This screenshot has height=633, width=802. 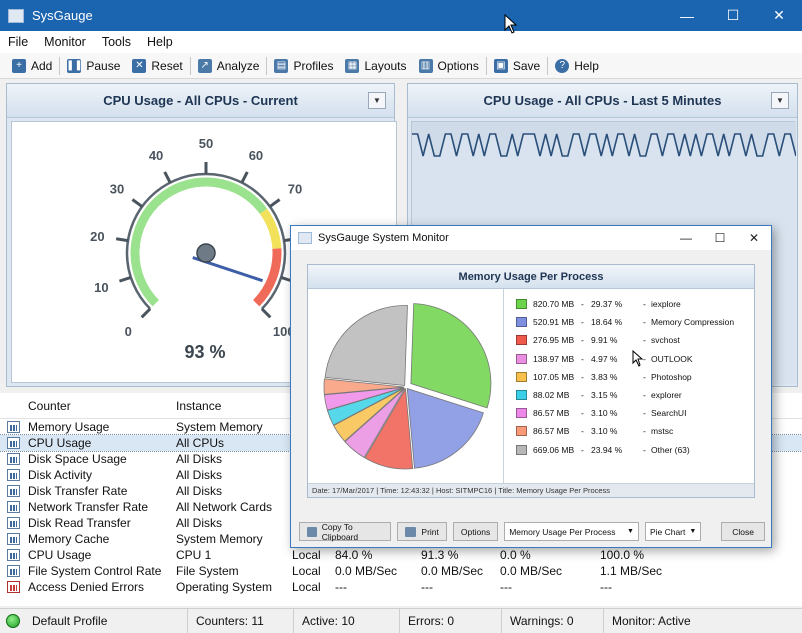 I want to click on layouts-button: ▦ Layouts, so click(x=375, y=66).